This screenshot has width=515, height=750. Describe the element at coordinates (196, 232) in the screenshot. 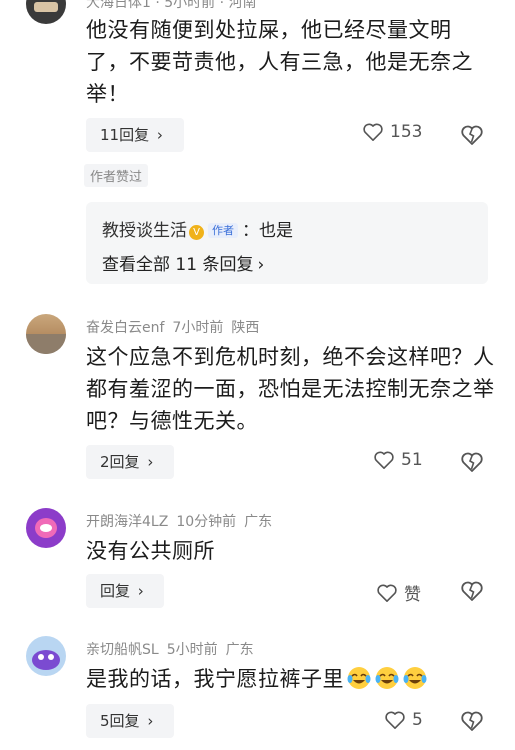

I see `verified-badge-icon: V` at that location.